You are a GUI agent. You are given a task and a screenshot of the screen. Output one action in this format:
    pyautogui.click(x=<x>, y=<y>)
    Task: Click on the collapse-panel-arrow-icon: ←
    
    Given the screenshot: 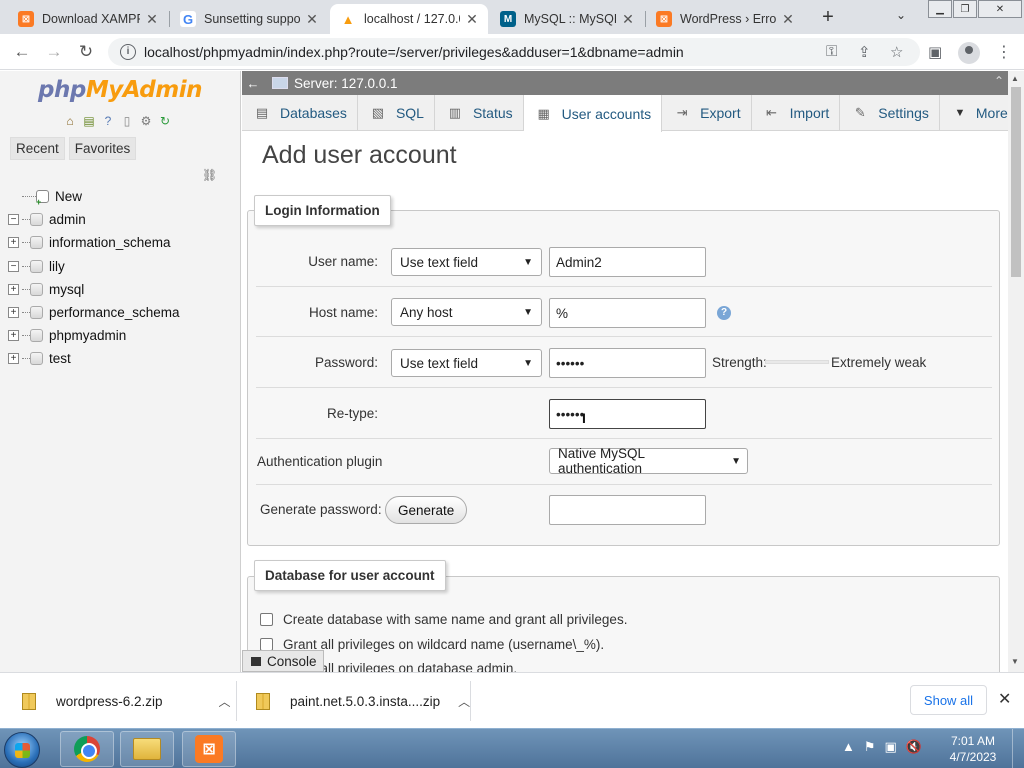 What is the action you would take?
    pyautogui.click(x=253, y=83)
    